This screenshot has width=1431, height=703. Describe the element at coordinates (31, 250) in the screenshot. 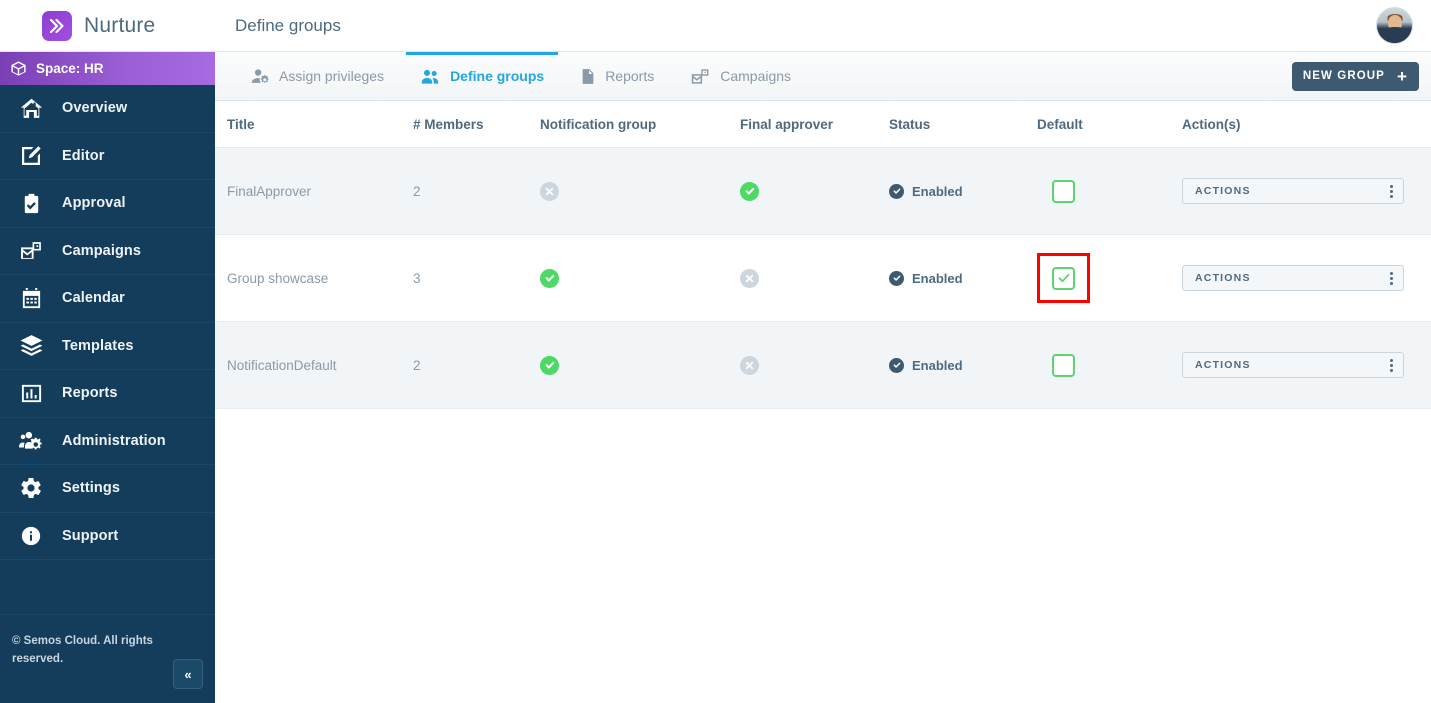

I see `campaign-mail-icon` at that location.